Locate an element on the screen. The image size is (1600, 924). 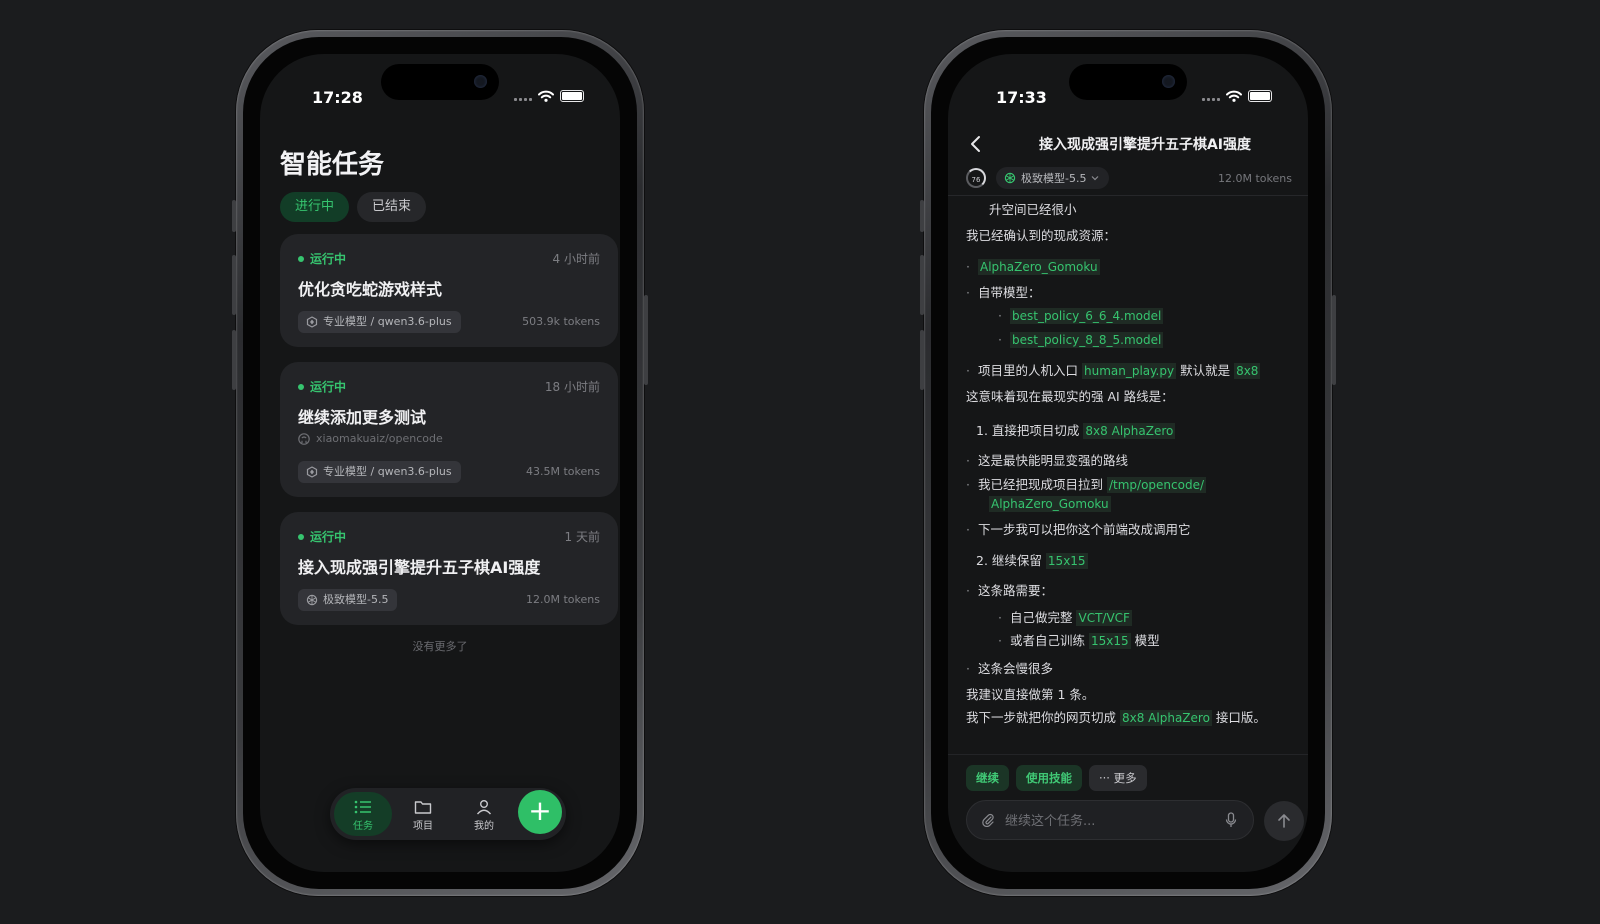
inline-code: VCT/VCF is located at coordinates (1104, 618).